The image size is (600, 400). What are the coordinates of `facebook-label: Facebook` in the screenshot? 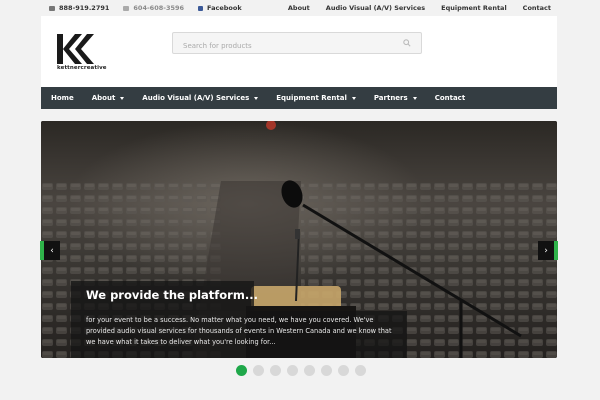 It's located at (224, 8).